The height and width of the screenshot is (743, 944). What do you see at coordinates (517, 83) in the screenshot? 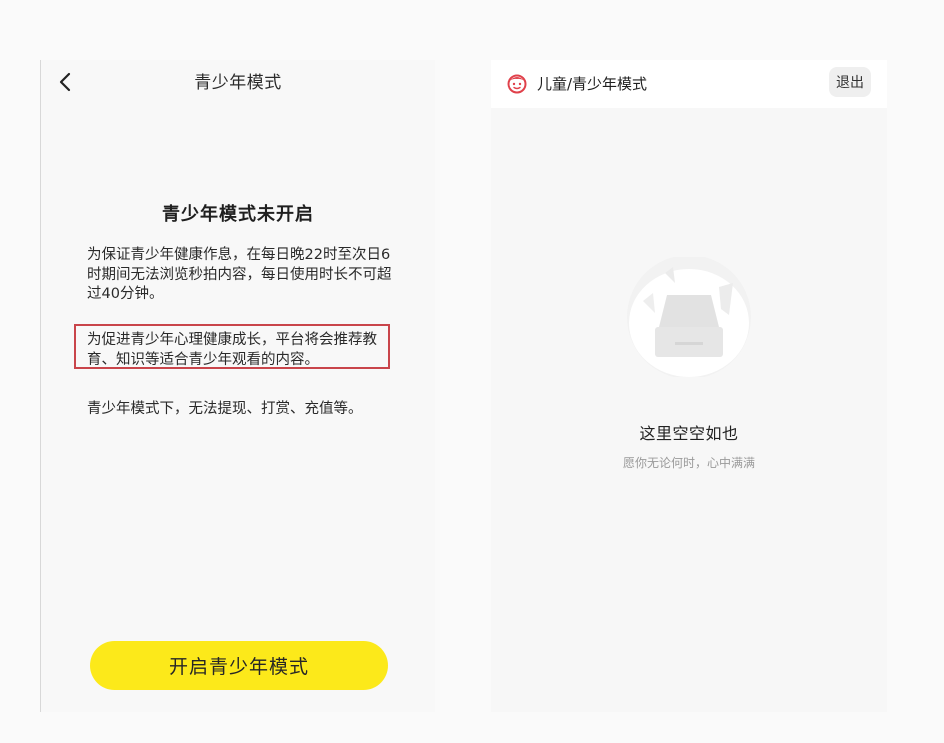
I see `kid-face-icon` at bounding box center [517, 83].